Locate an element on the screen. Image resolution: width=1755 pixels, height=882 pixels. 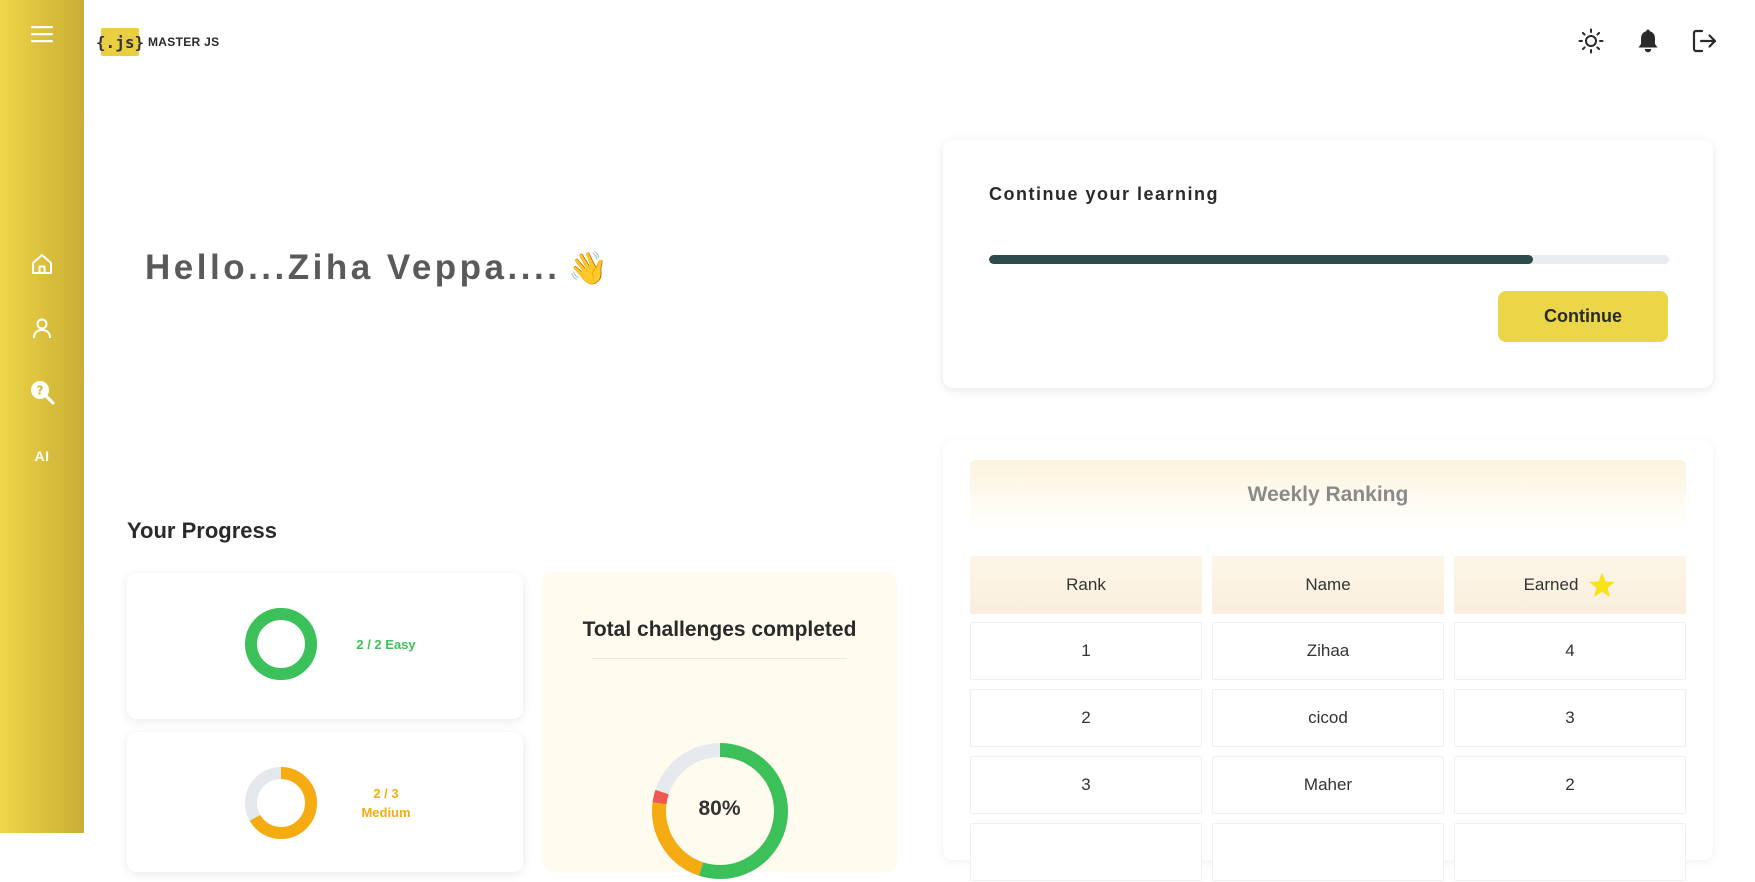
medium-progress-card: 2 / 3 Medium is located at coordinates (325, 802).